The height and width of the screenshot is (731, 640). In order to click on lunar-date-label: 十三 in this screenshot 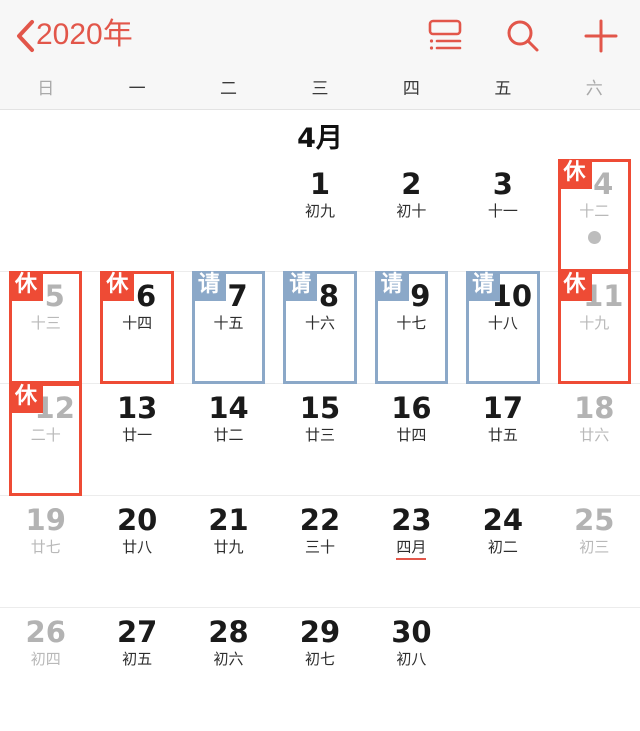, I will do `click(45, 323)`.